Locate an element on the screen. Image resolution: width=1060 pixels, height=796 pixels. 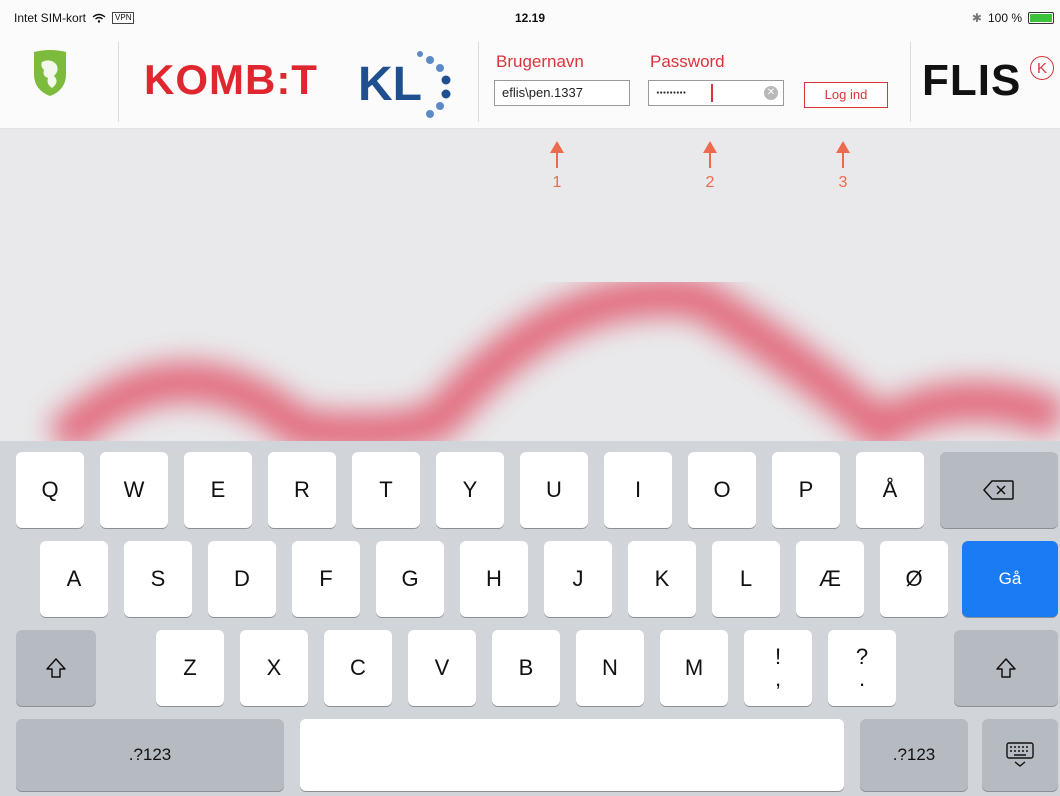
key-f: F is located at coordinates (326, 579).